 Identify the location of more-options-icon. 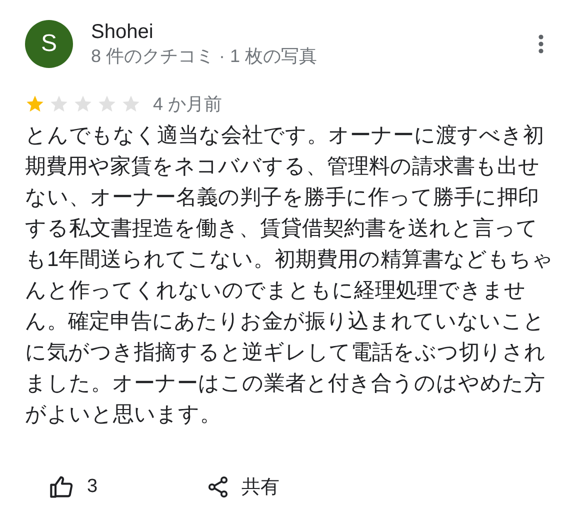
(541, 44).